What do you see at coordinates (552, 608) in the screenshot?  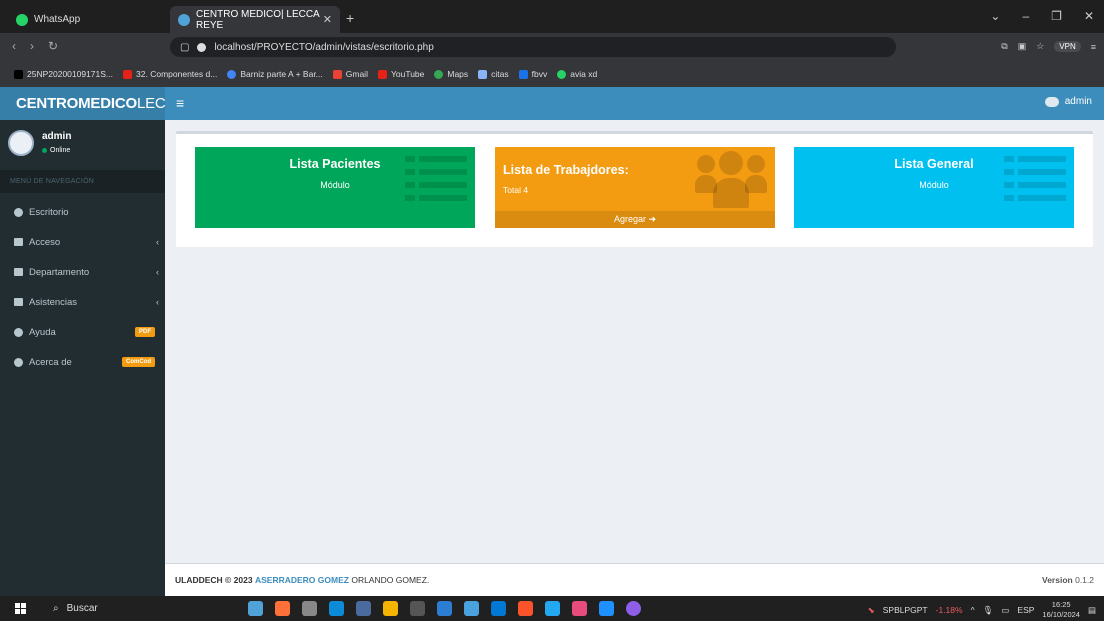 I see `vscode-icon` at bounding box center [552, 608].